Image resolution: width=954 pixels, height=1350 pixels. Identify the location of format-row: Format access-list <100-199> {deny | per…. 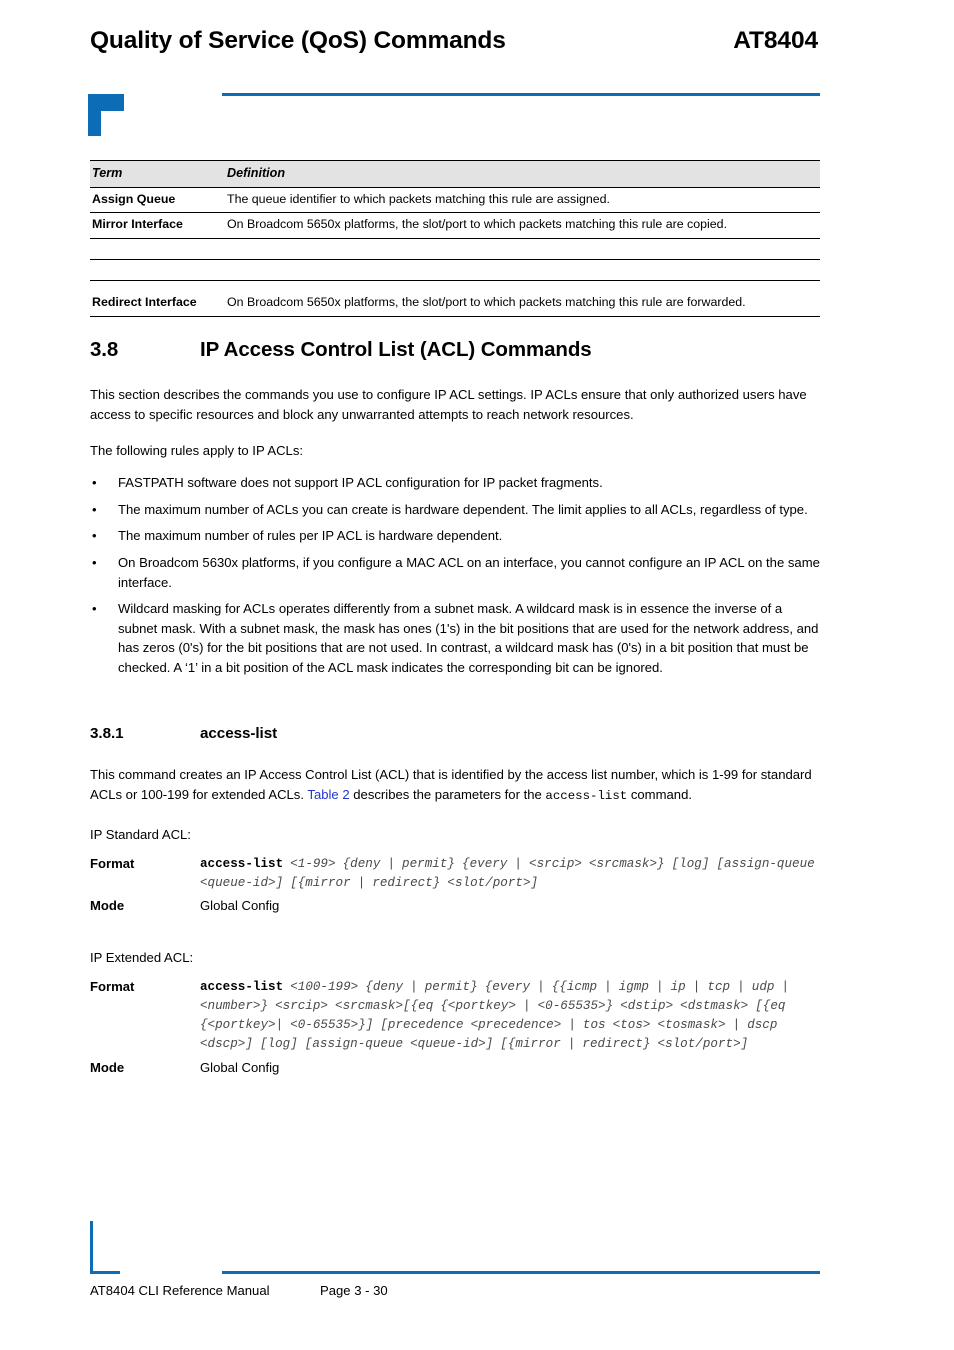
(455, 1016).